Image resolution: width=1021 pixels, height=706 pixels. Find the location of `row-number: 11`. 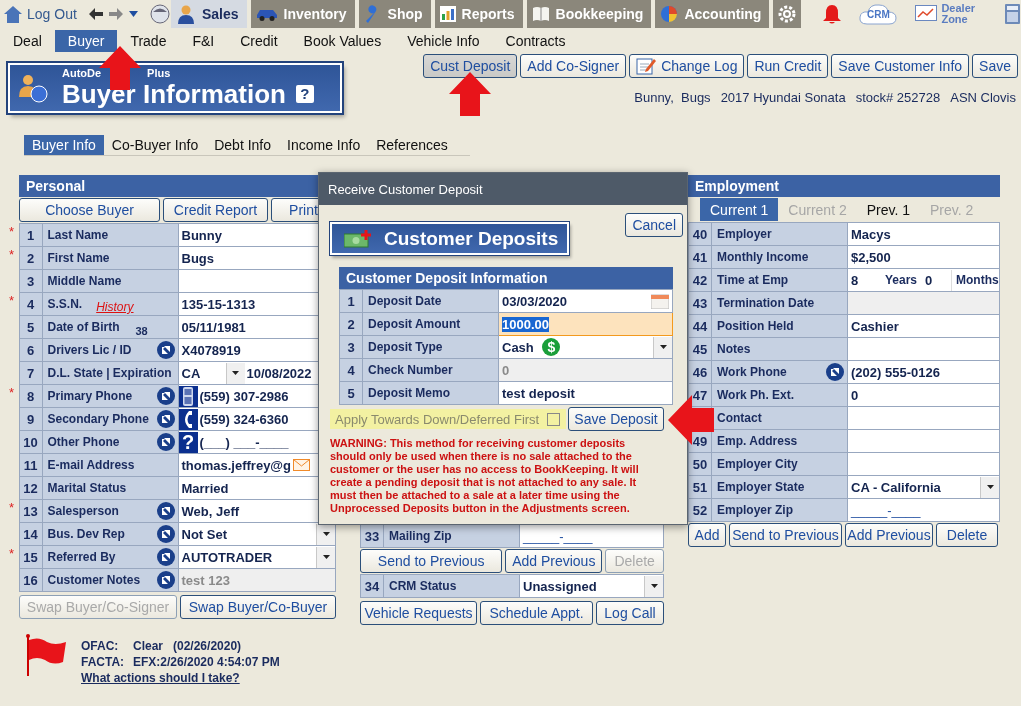

row-number: 11 is located at coordinates (30, 465).